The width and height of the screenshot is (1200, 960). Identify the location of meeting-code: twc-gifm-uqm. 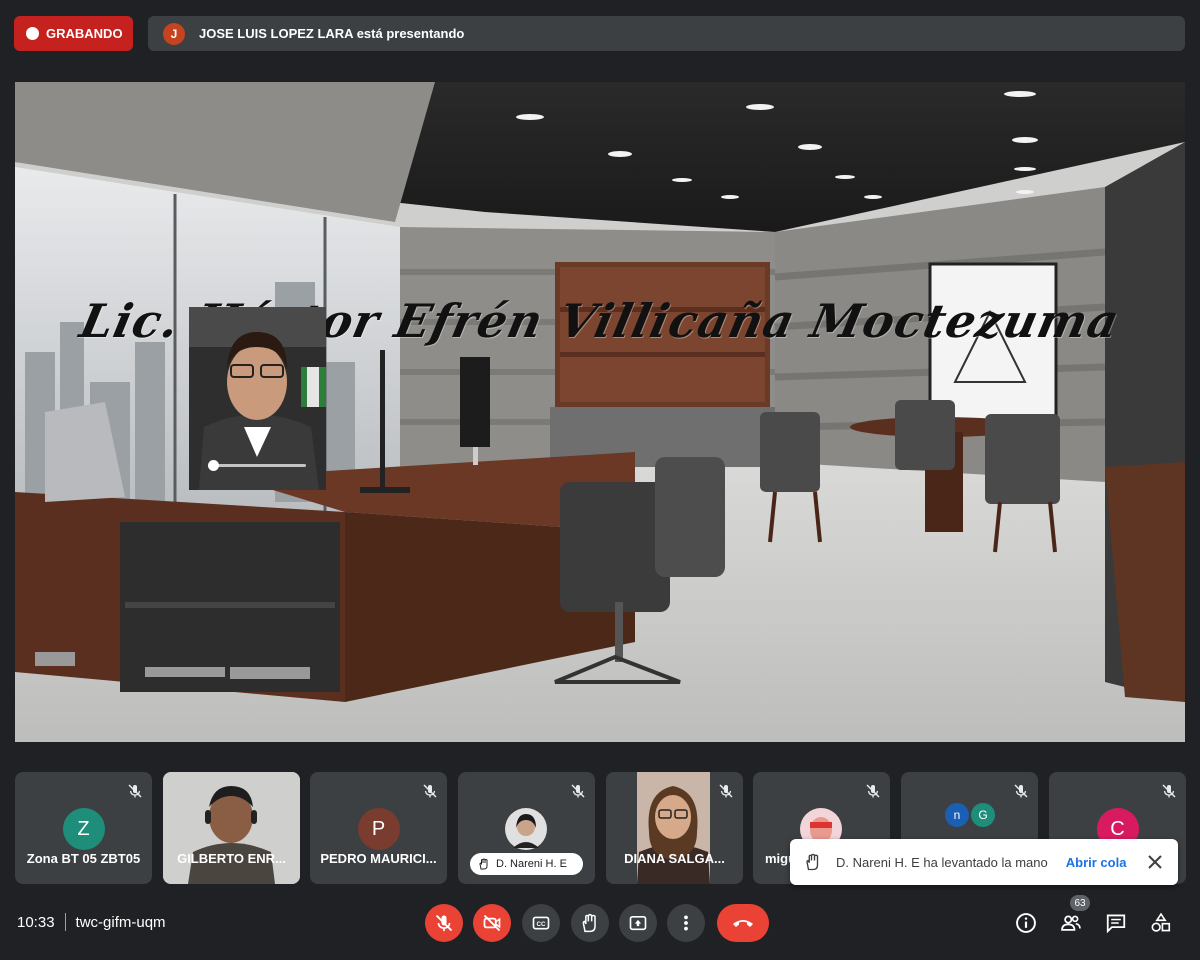
(120, 922).